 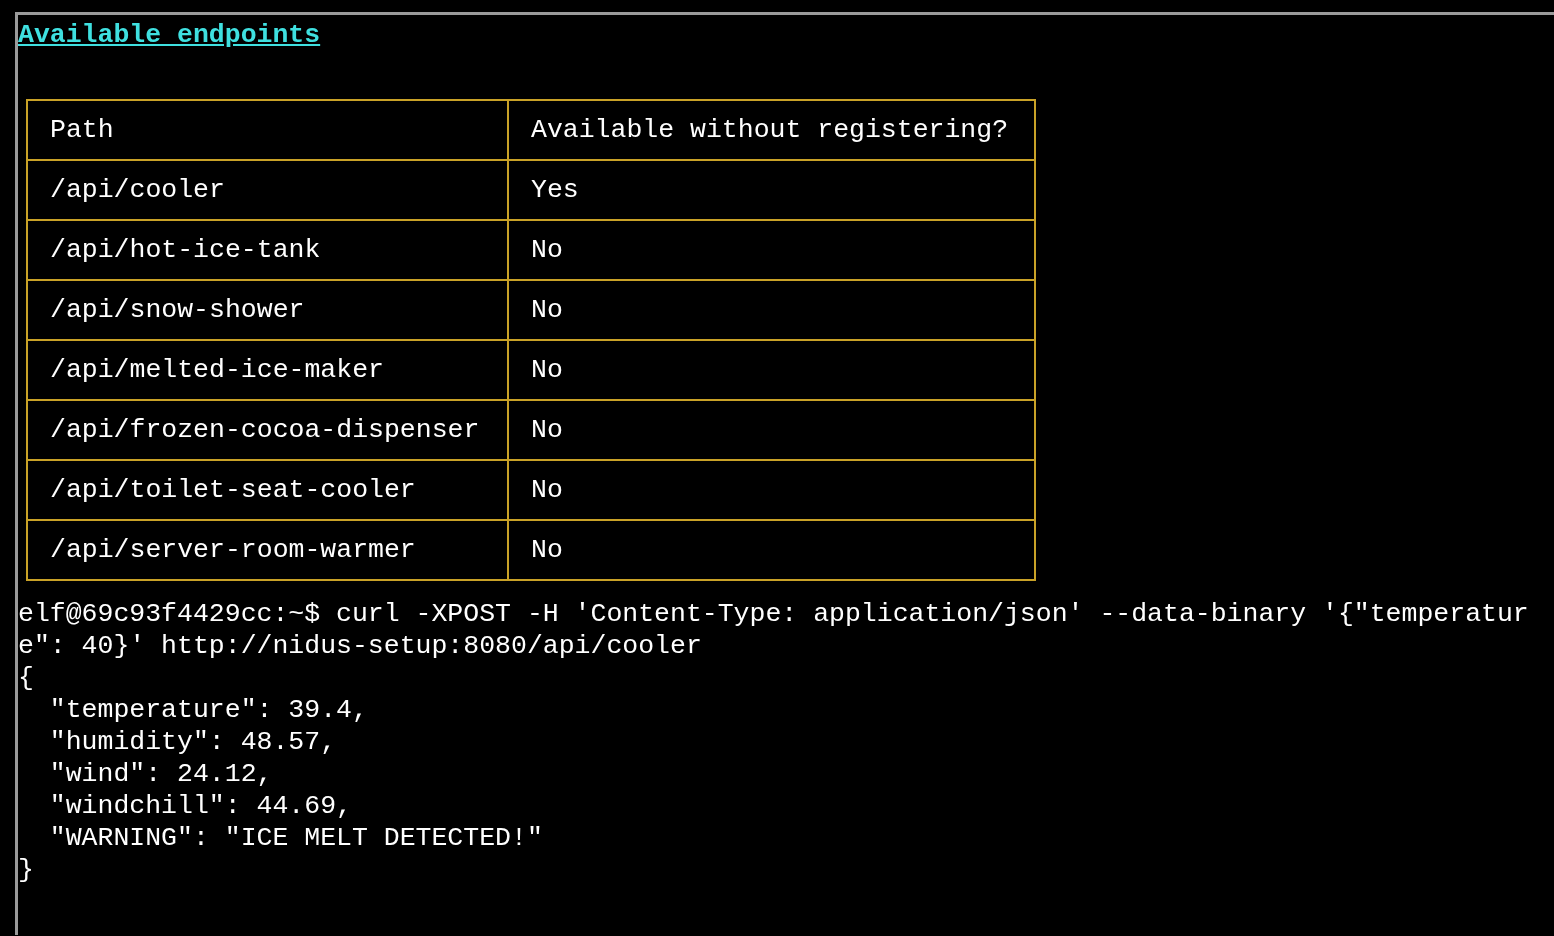 What do you see at coordinates (267, 190) in the screenshot?
I see `table-cell: /api/cooler` at bounding box center [267, 190].